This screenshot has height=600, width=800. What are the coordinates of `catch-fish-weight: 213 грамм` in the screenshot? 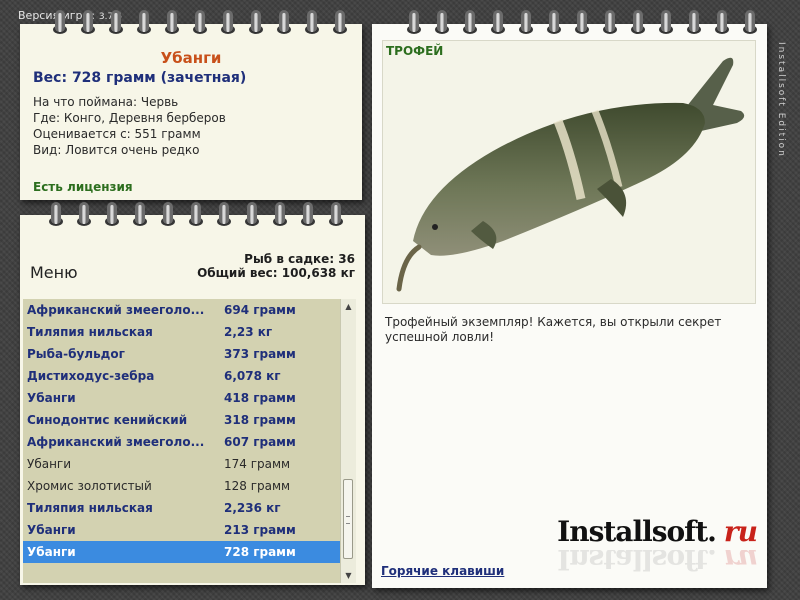 It's located at (260, 530).